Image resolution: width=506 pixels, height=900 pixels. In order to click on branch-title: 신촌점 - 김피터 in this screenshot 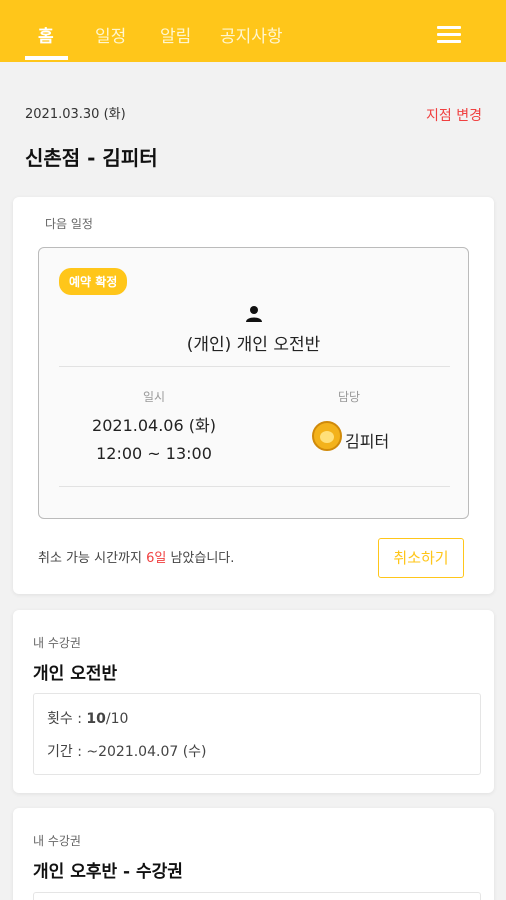, I will do `click(91, 158)`.